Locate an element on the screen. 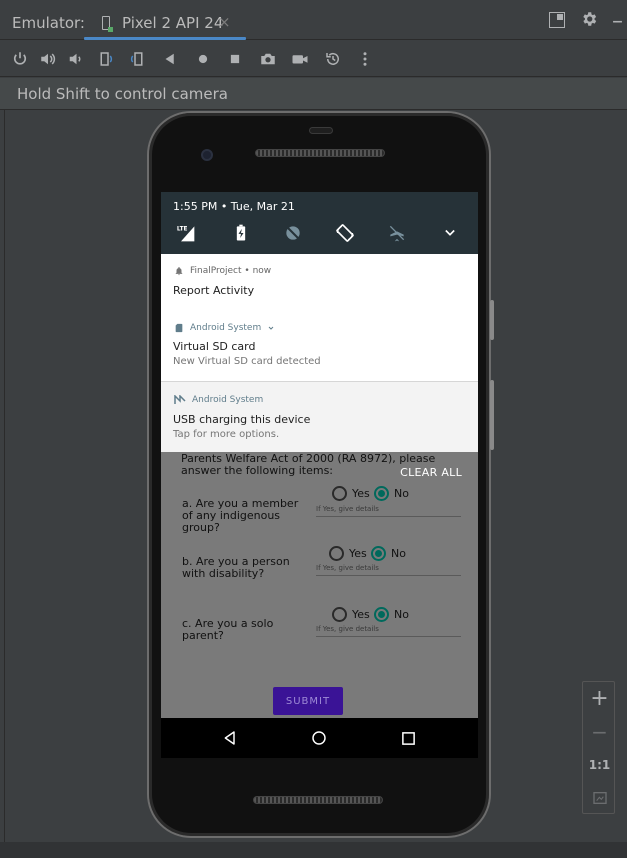  overview-icon is located at coordinates (235, 59).